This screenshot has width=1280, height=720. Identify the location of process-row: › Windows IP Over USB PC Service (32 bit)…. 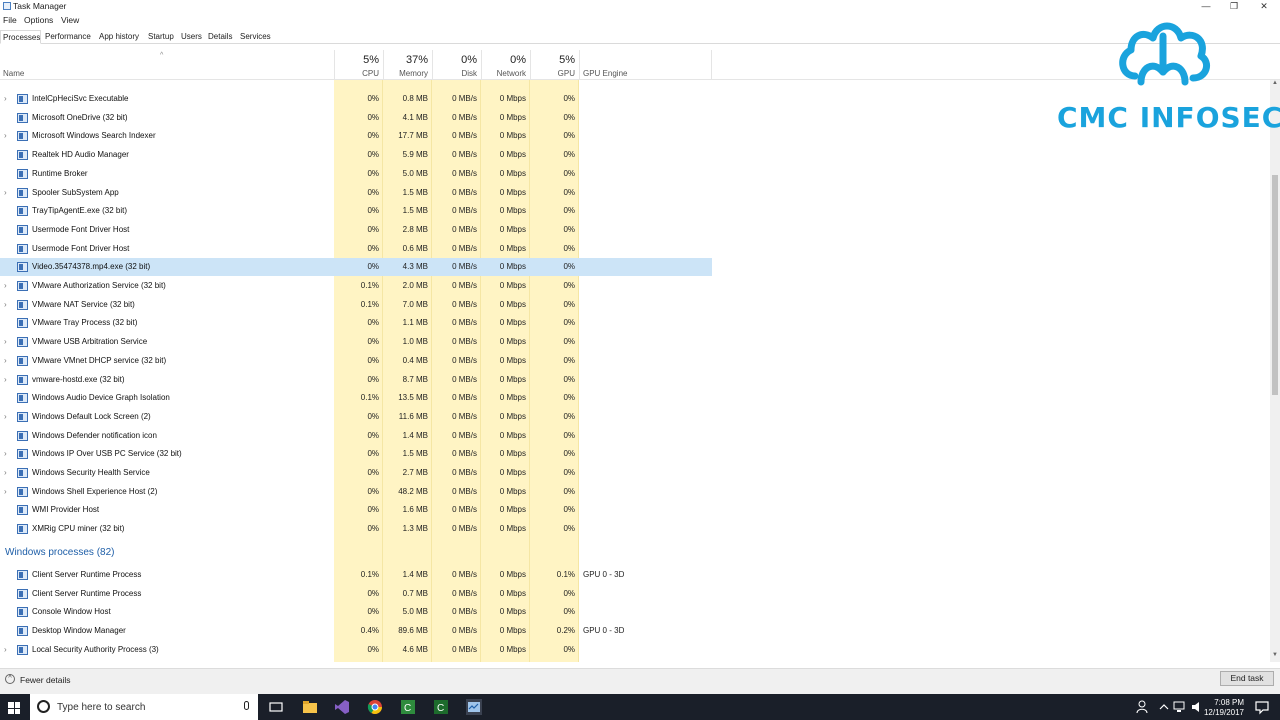
(356, 454).